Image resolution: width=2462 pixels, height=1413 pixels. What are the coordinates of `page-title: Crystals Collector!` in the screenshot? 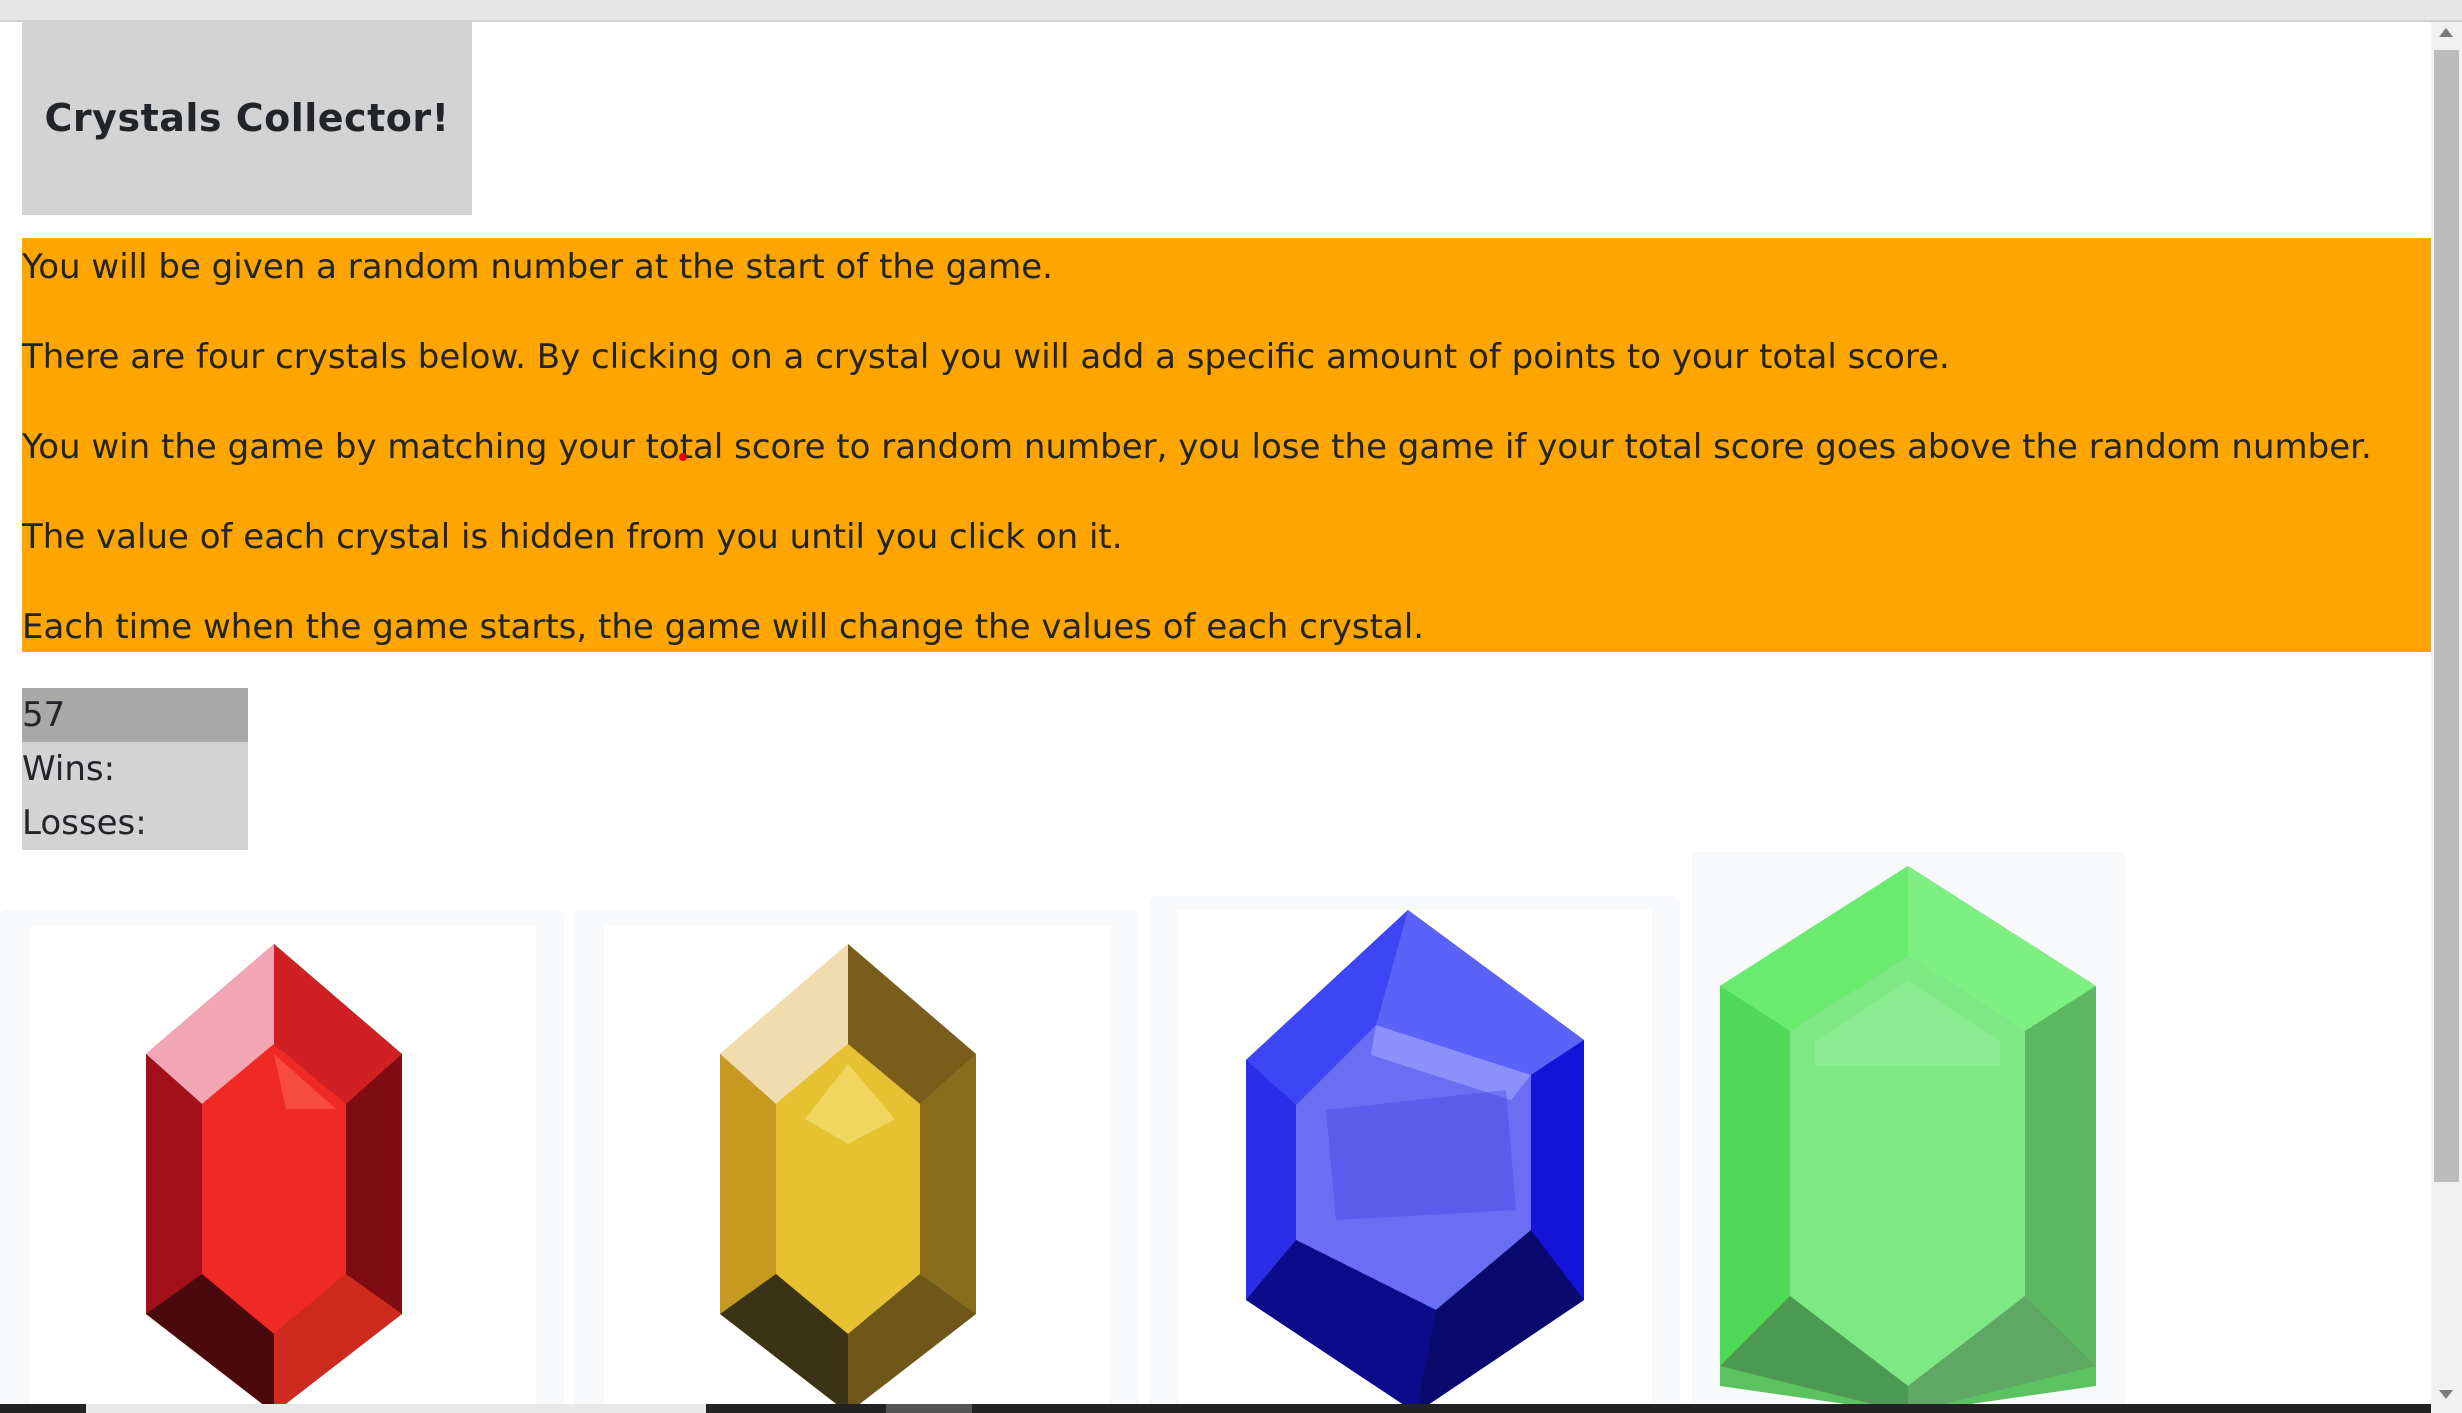 It's located at (247, 117).